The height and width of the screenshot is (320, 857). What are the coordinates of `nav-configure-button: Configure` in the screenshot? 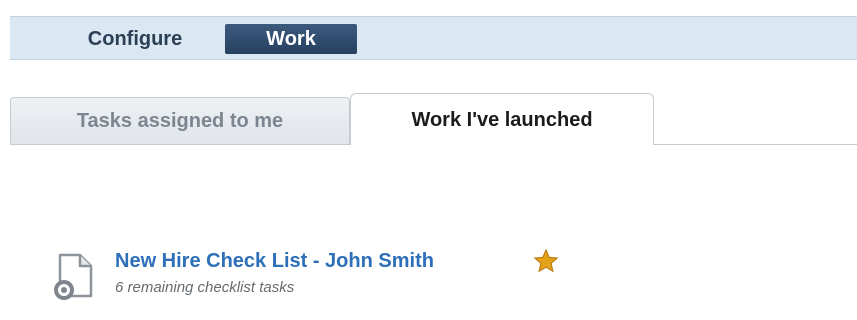 It's located at (135, 39).